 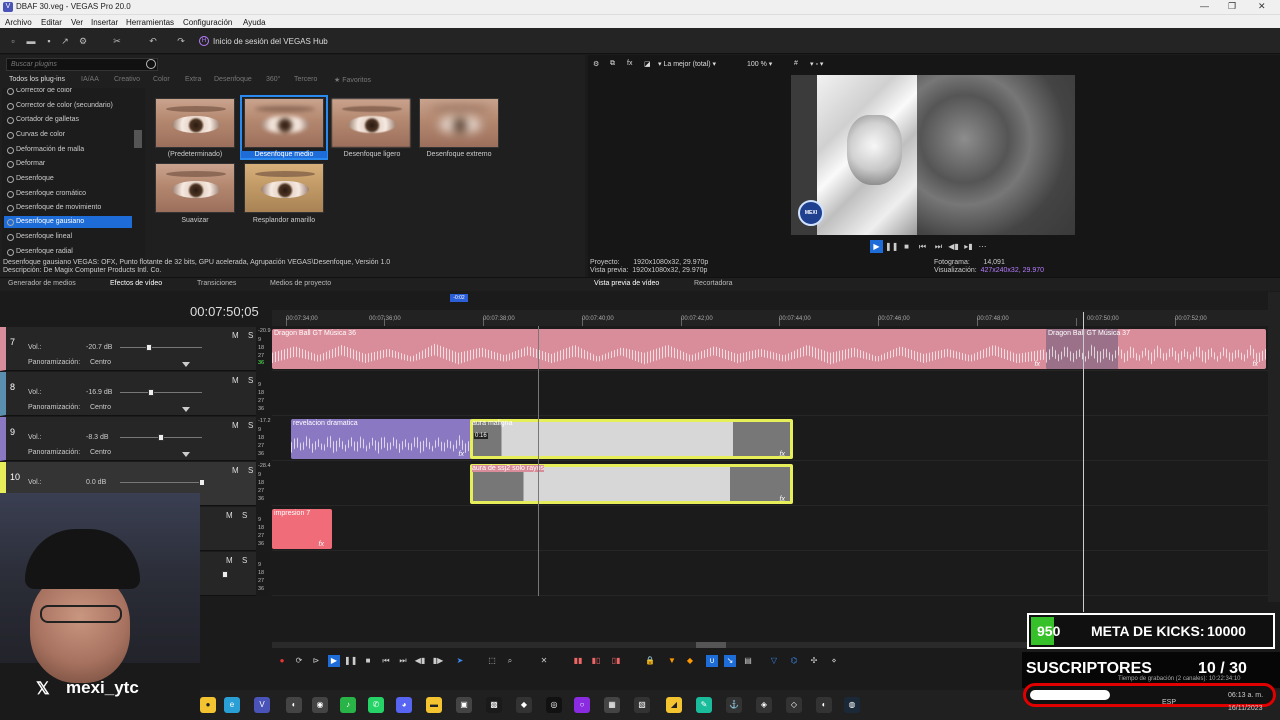 I want to click on marker-icon: ▼, so click(x=672, y=661).